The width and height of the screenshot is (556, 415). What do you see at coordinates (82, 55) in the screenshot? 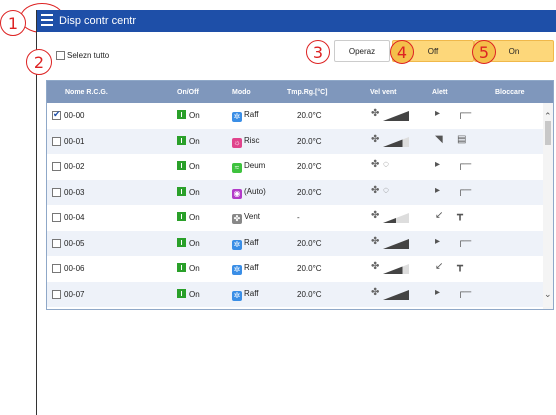
I see `select-all-checkbox: Selezn tutto` at bounding box center [82, 55].